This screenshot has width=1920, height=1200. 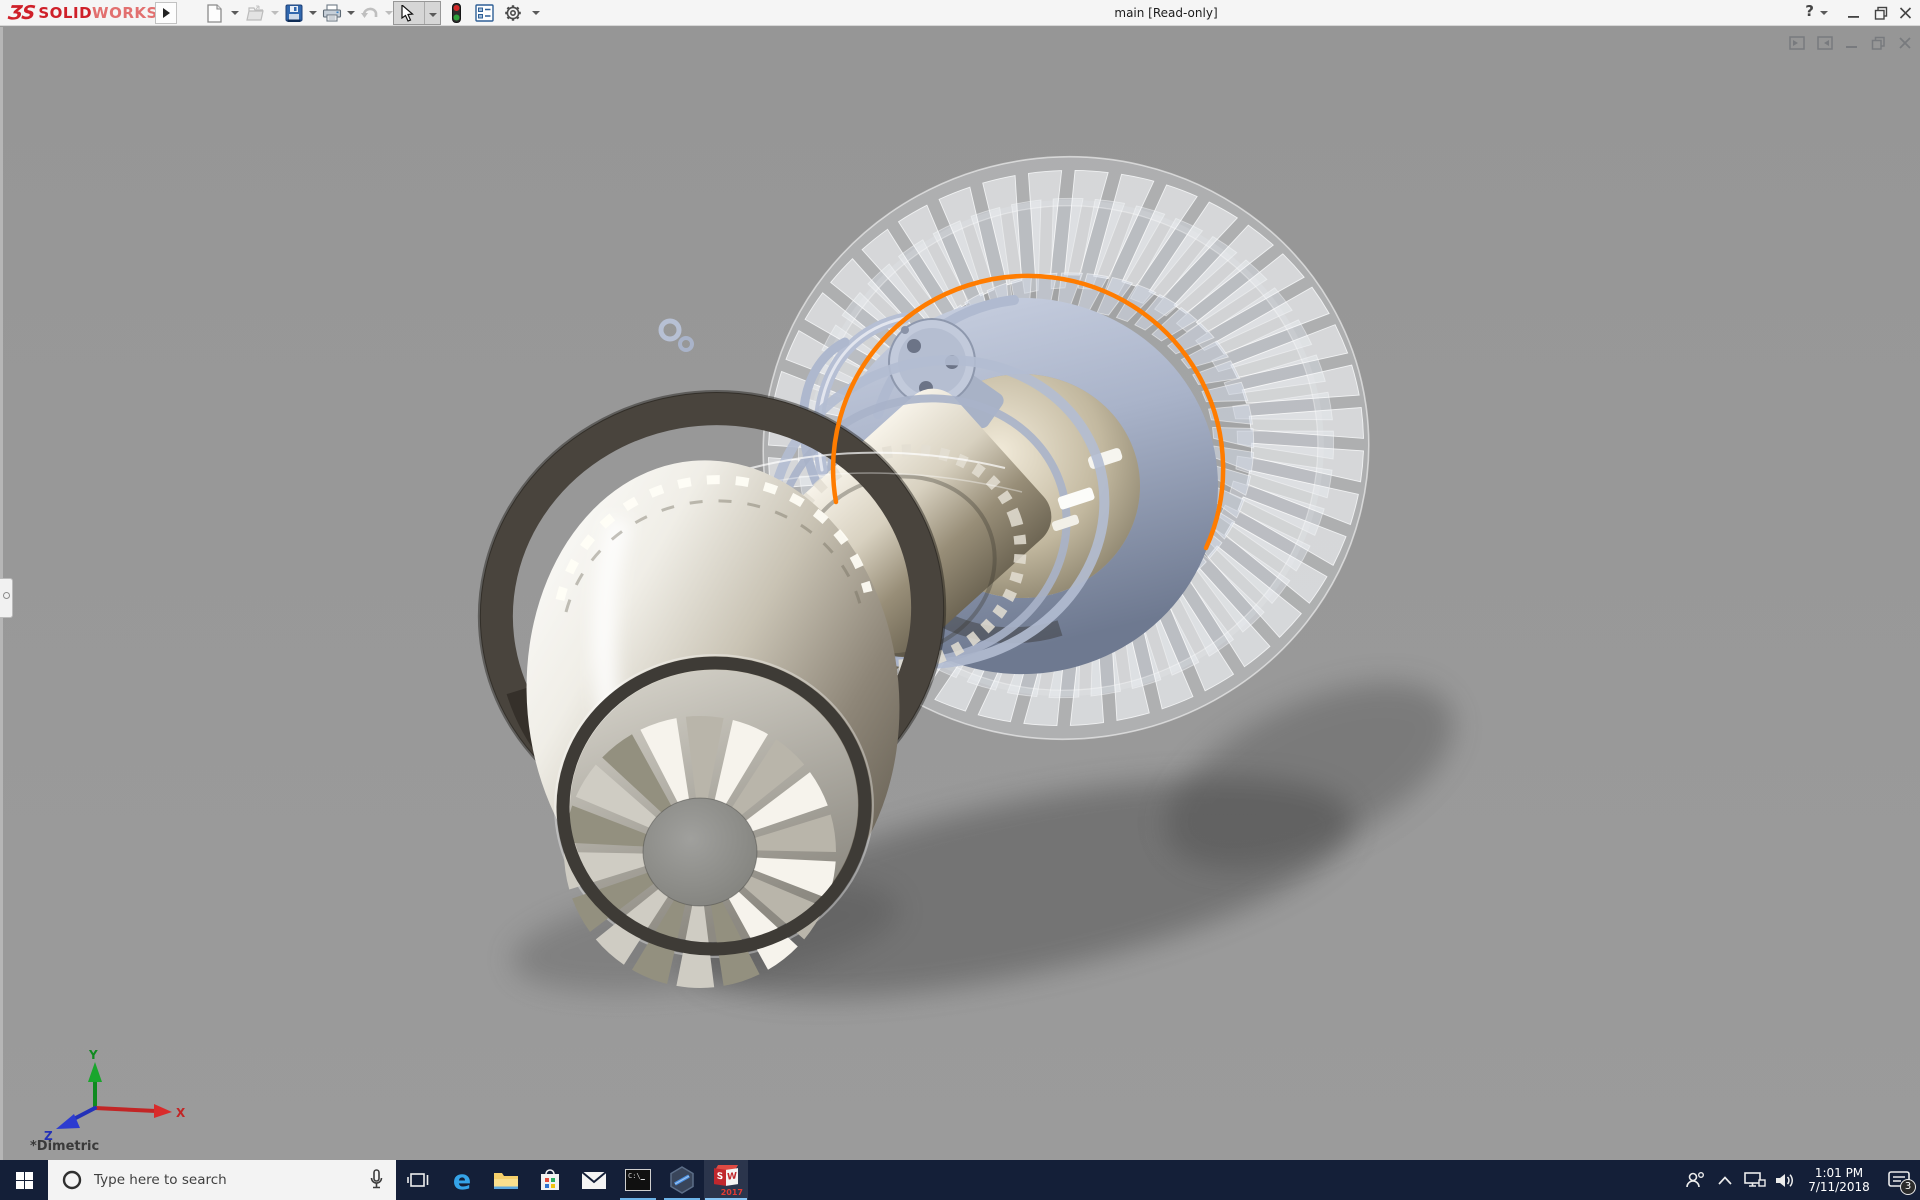 What do you see at coordinates (1797, 43) in the screenshot?
I see `pane-left-icon` at bounding box center [1797, 43].